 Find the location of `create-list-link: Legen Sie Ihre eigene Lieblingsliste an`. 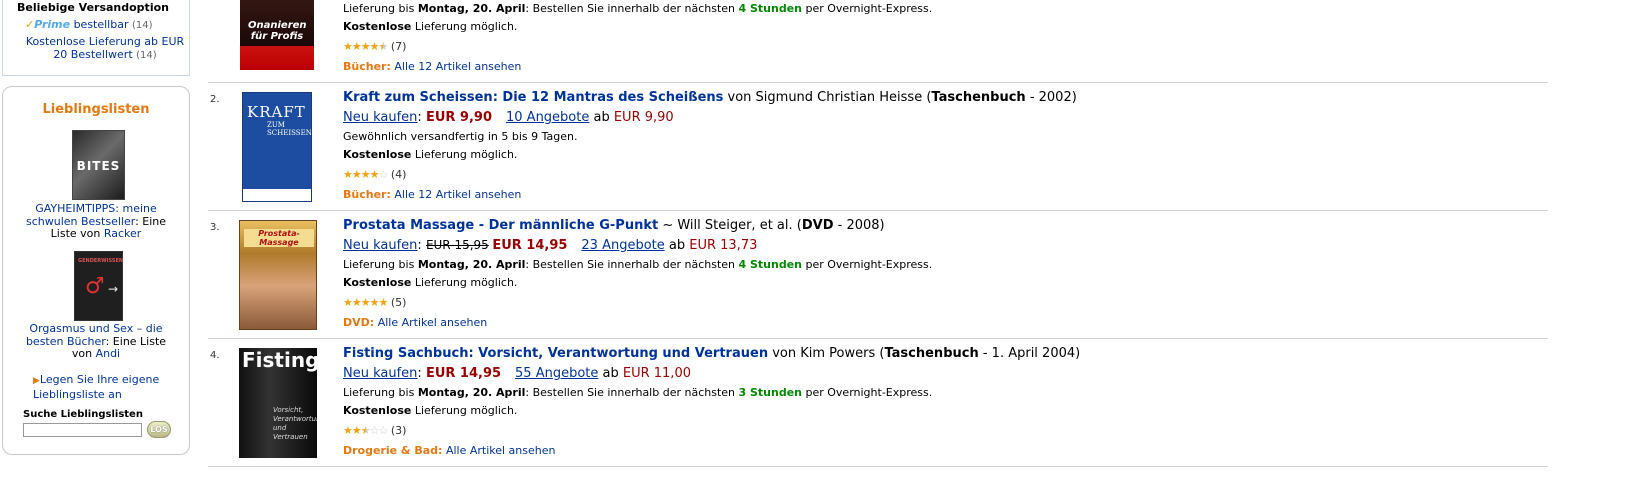

create-list-link: Legen Sie Ihre eigene Lieblingsliste an is located at coordinates (96, 387).